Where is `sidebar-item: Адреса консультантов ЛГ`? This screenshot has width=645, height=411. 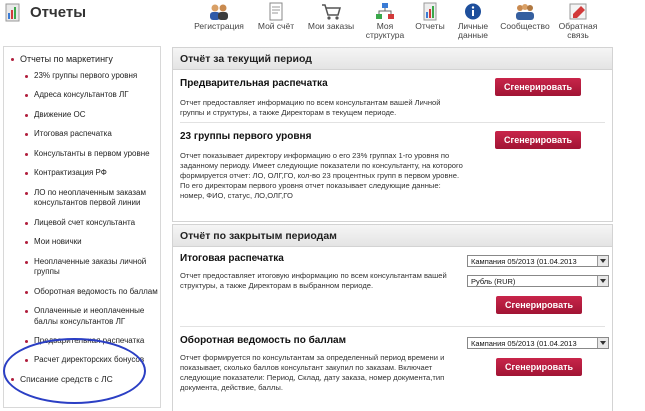
sidebar-item: Адреса консультантов ЛГ is located at coordinates (82, 95).